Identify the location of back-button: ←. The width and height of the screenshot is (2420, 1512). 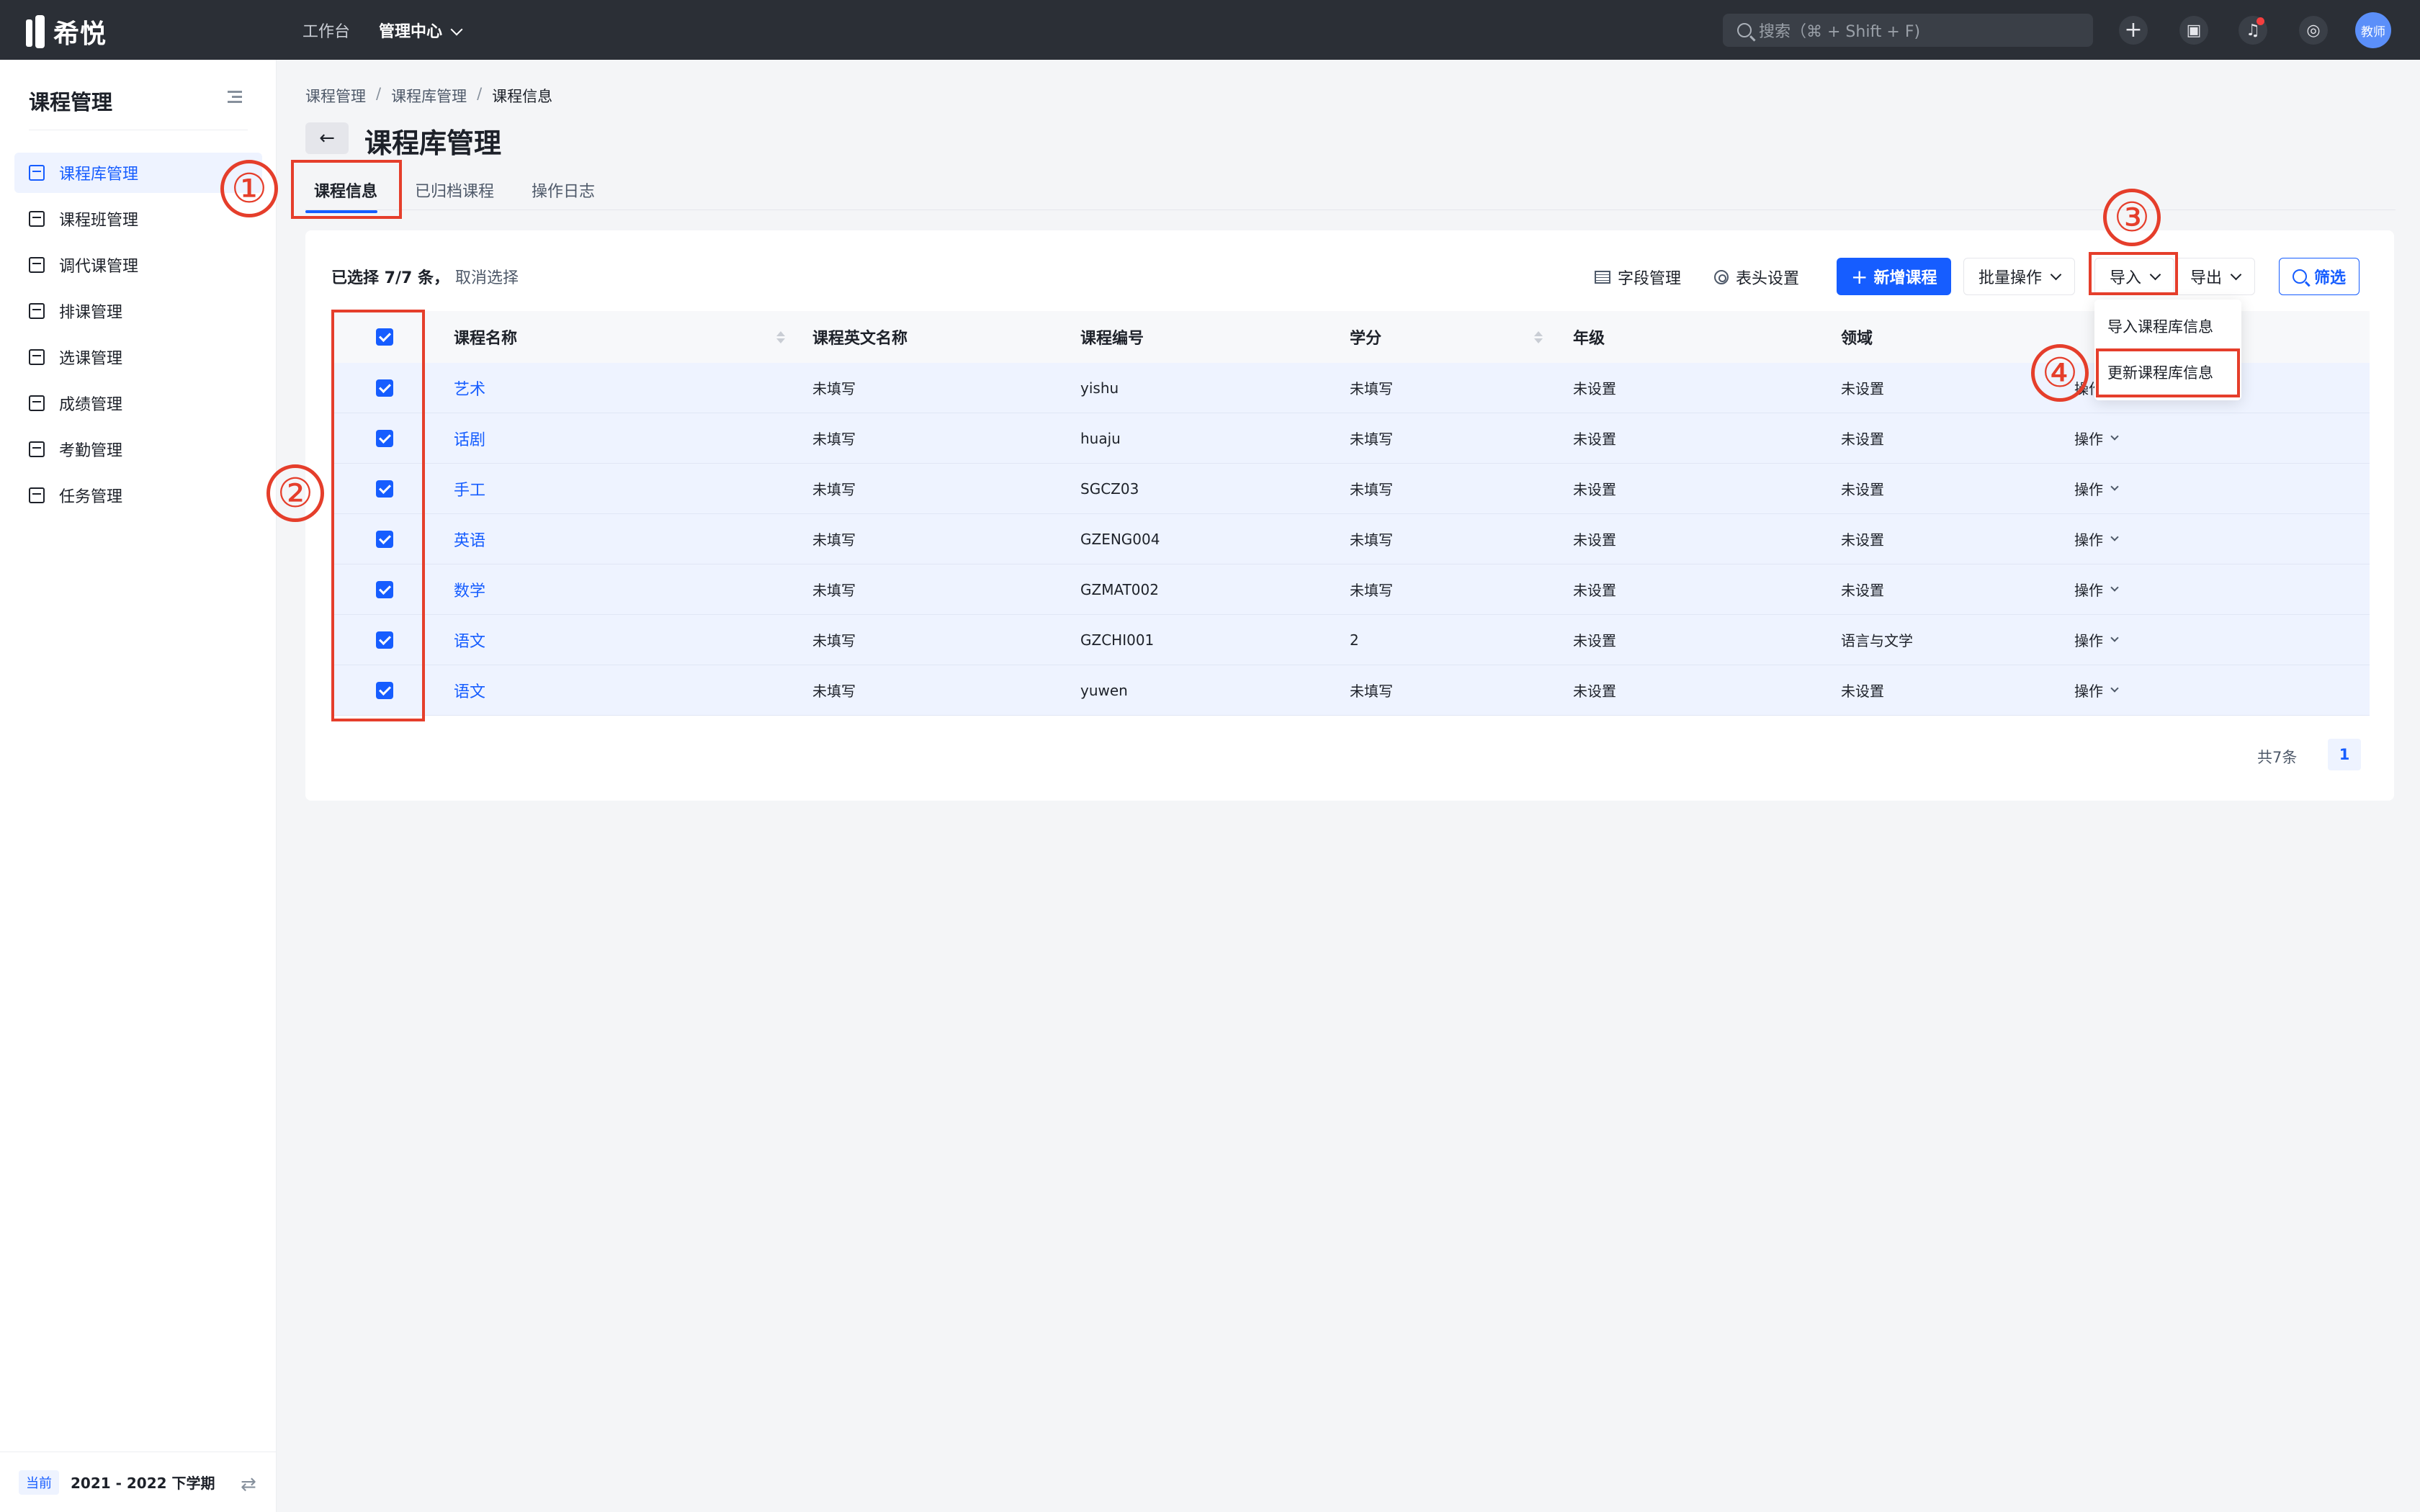
(327, 138).